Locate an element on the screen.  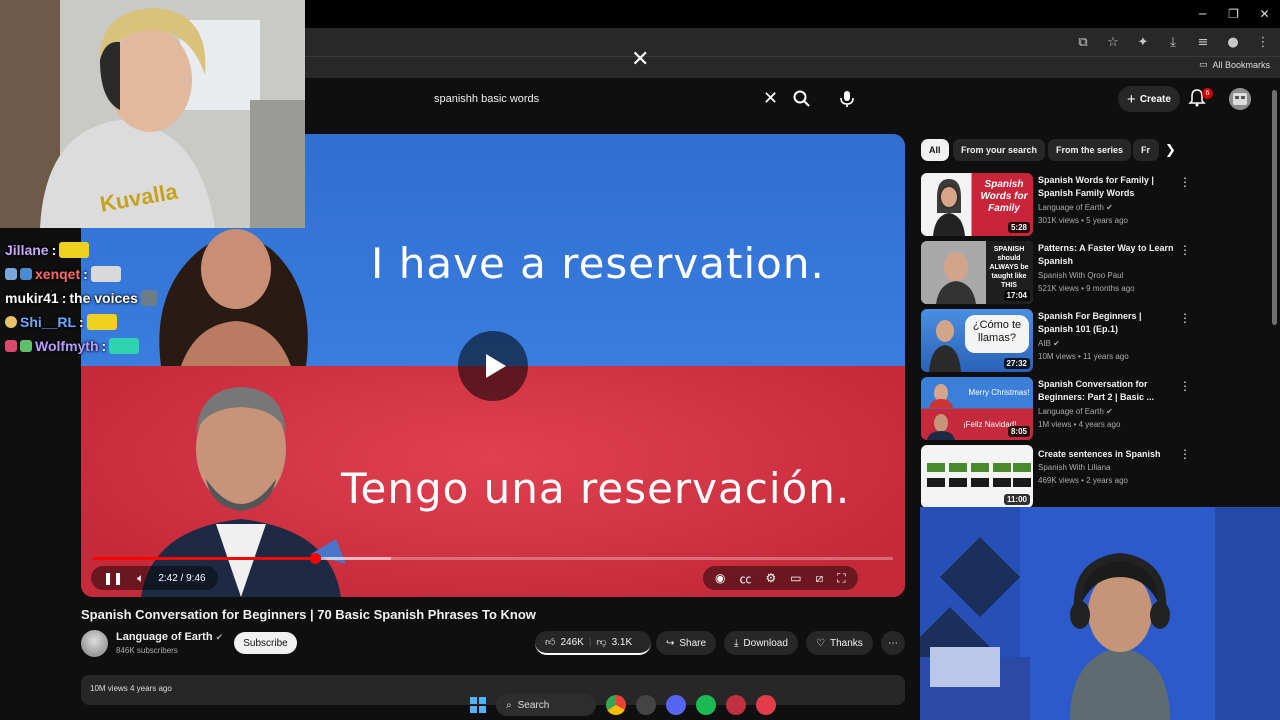
channel-text: Language of Earth is located at coordinates (1071, 207).